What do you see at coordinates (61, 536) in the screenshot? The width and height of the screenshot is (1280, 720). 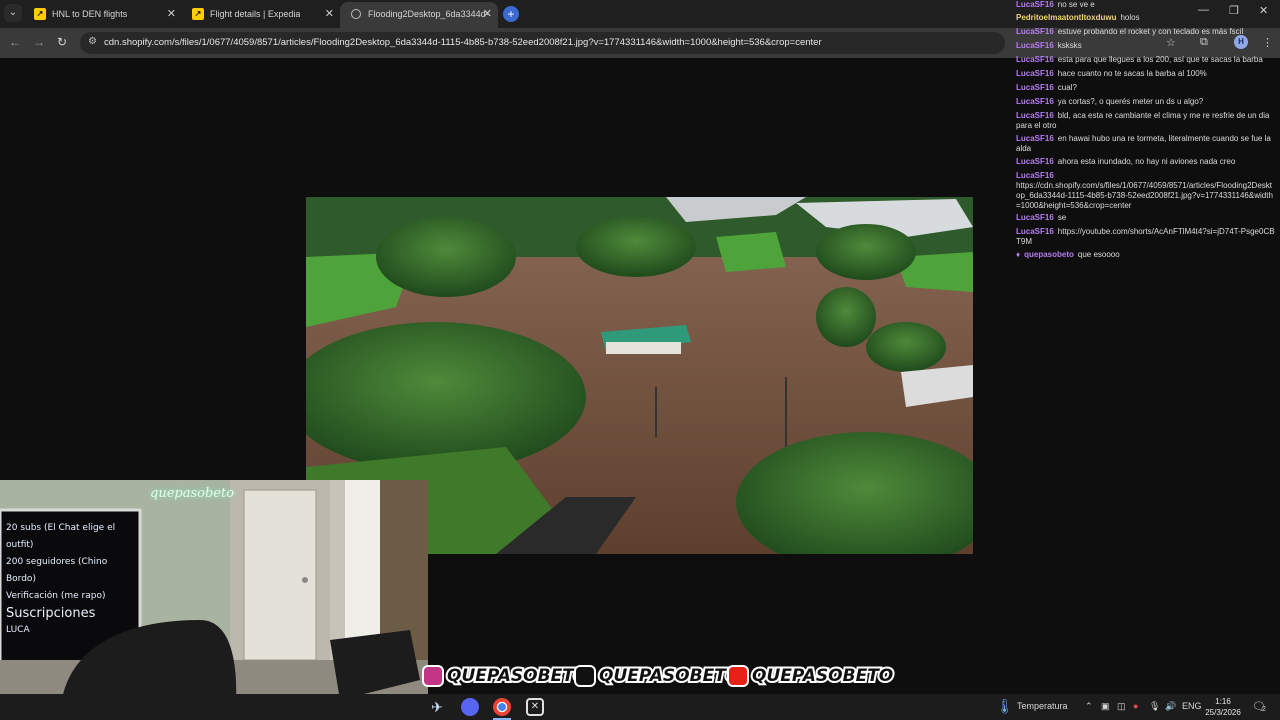 I see `board-line: 20 subs (El Chat elige el outfit)` at bounding box center [61, 536].